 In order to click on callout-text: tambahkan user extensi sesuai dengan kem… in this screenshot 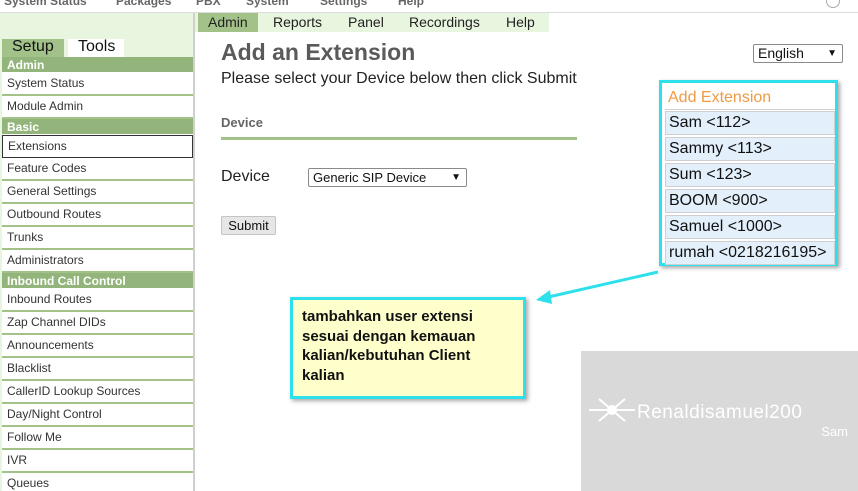, I will do `click(389, 346)`.